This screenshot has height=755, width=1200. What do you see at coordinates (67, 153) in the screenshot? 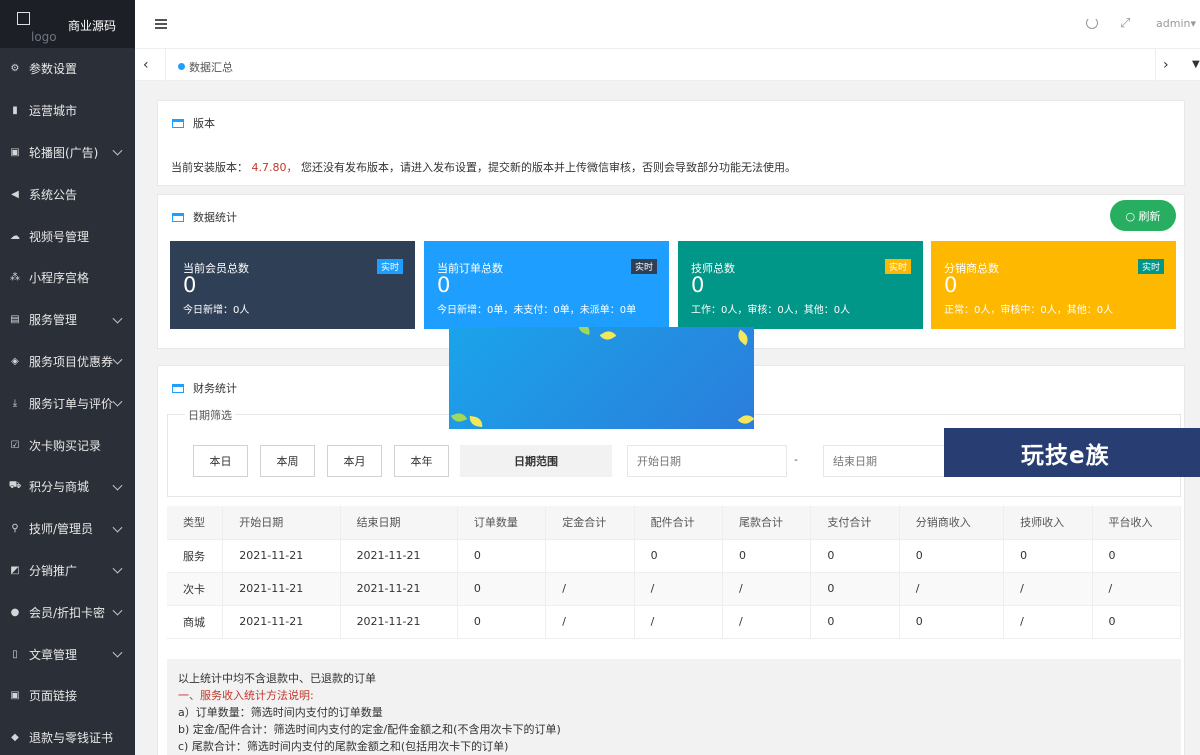
I see `sidebar-item: ▣ 轮播图(广告)` at bounding box center [67, 153].